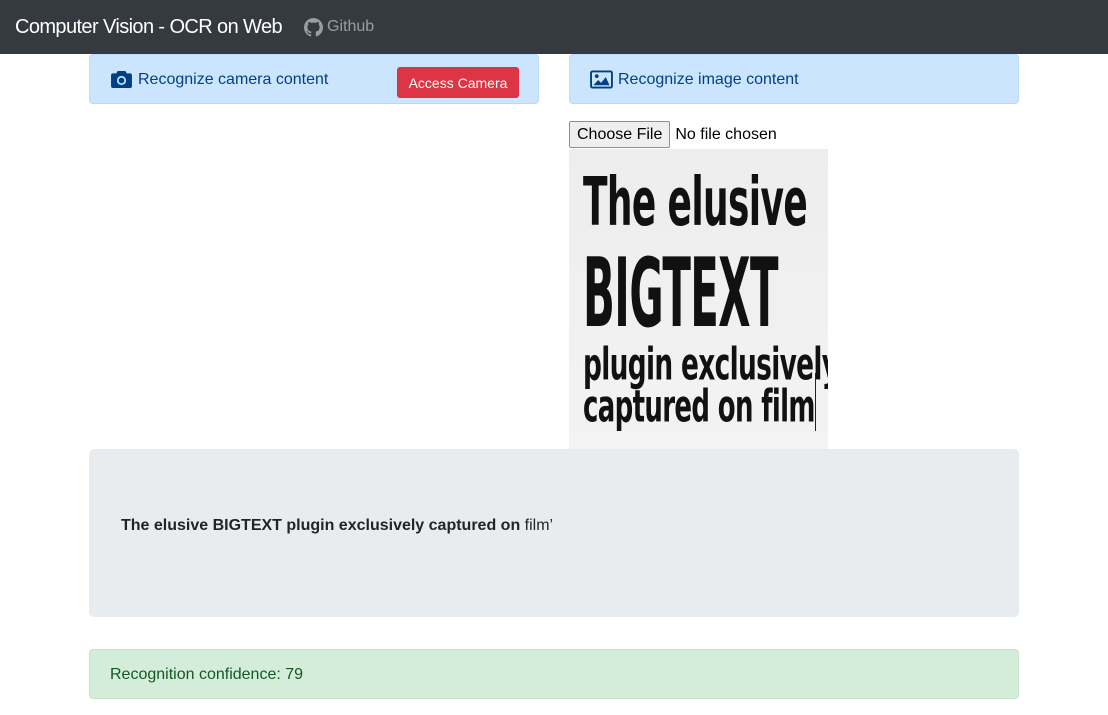  I want to click on ocr-result-tail: film’, so click(537, 525).